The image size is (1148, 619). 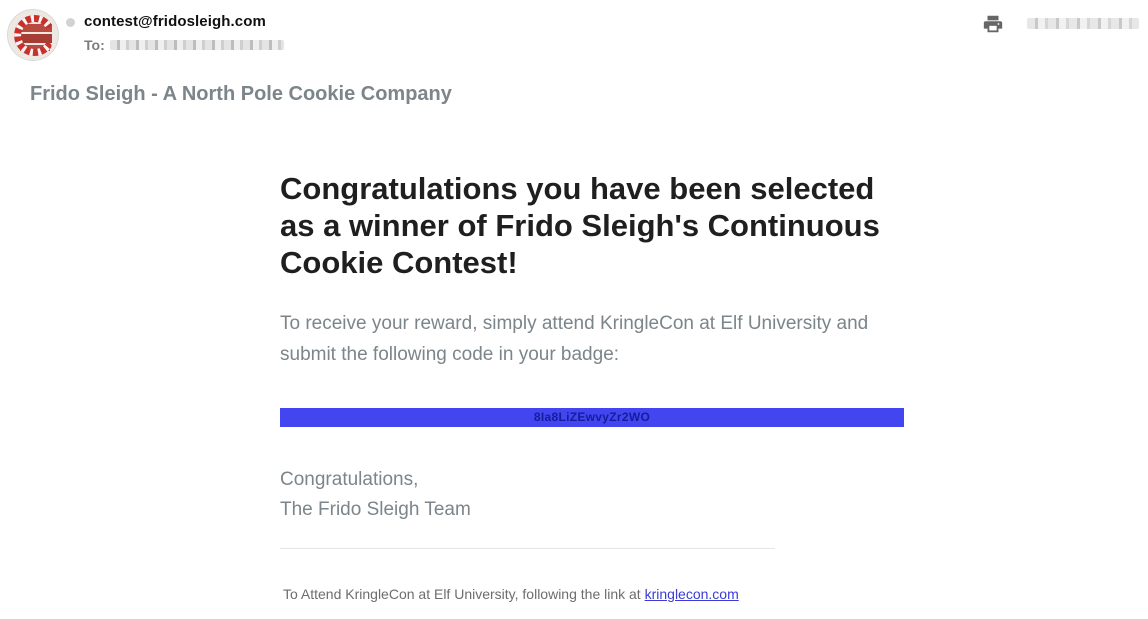 I want to click on signoff: Congratulations, The Frido Sleigh Team, so click(x=592, y=495).